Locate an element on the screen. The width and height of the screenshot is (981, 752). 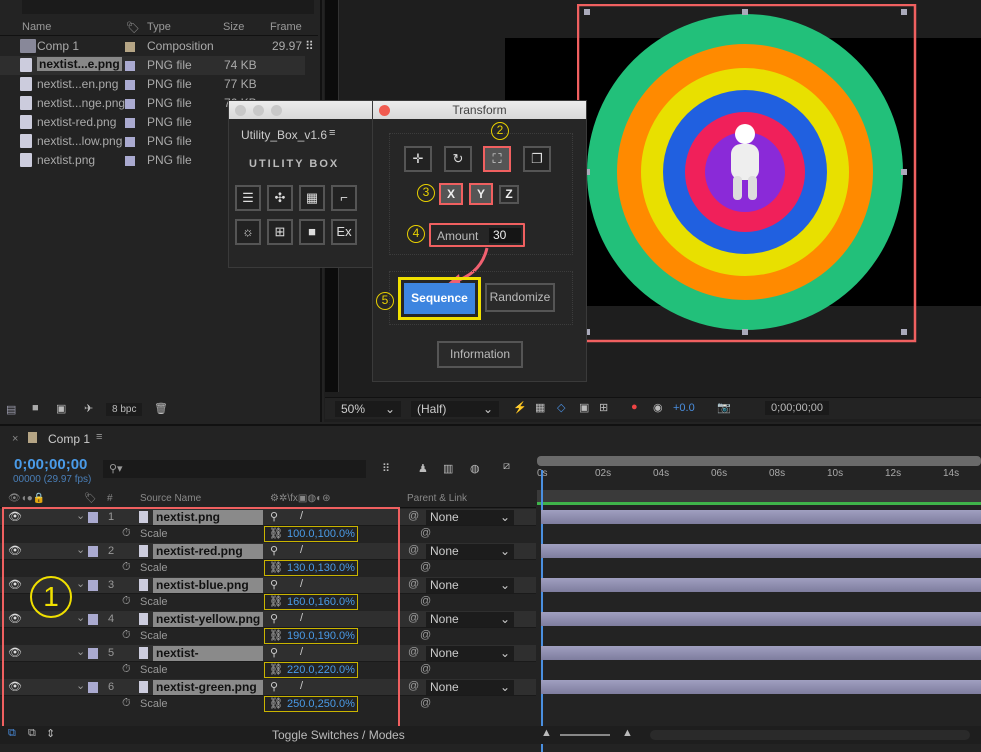
transfer-controls-toggle-icon: ⧉ is located at coordinates (32, 733).